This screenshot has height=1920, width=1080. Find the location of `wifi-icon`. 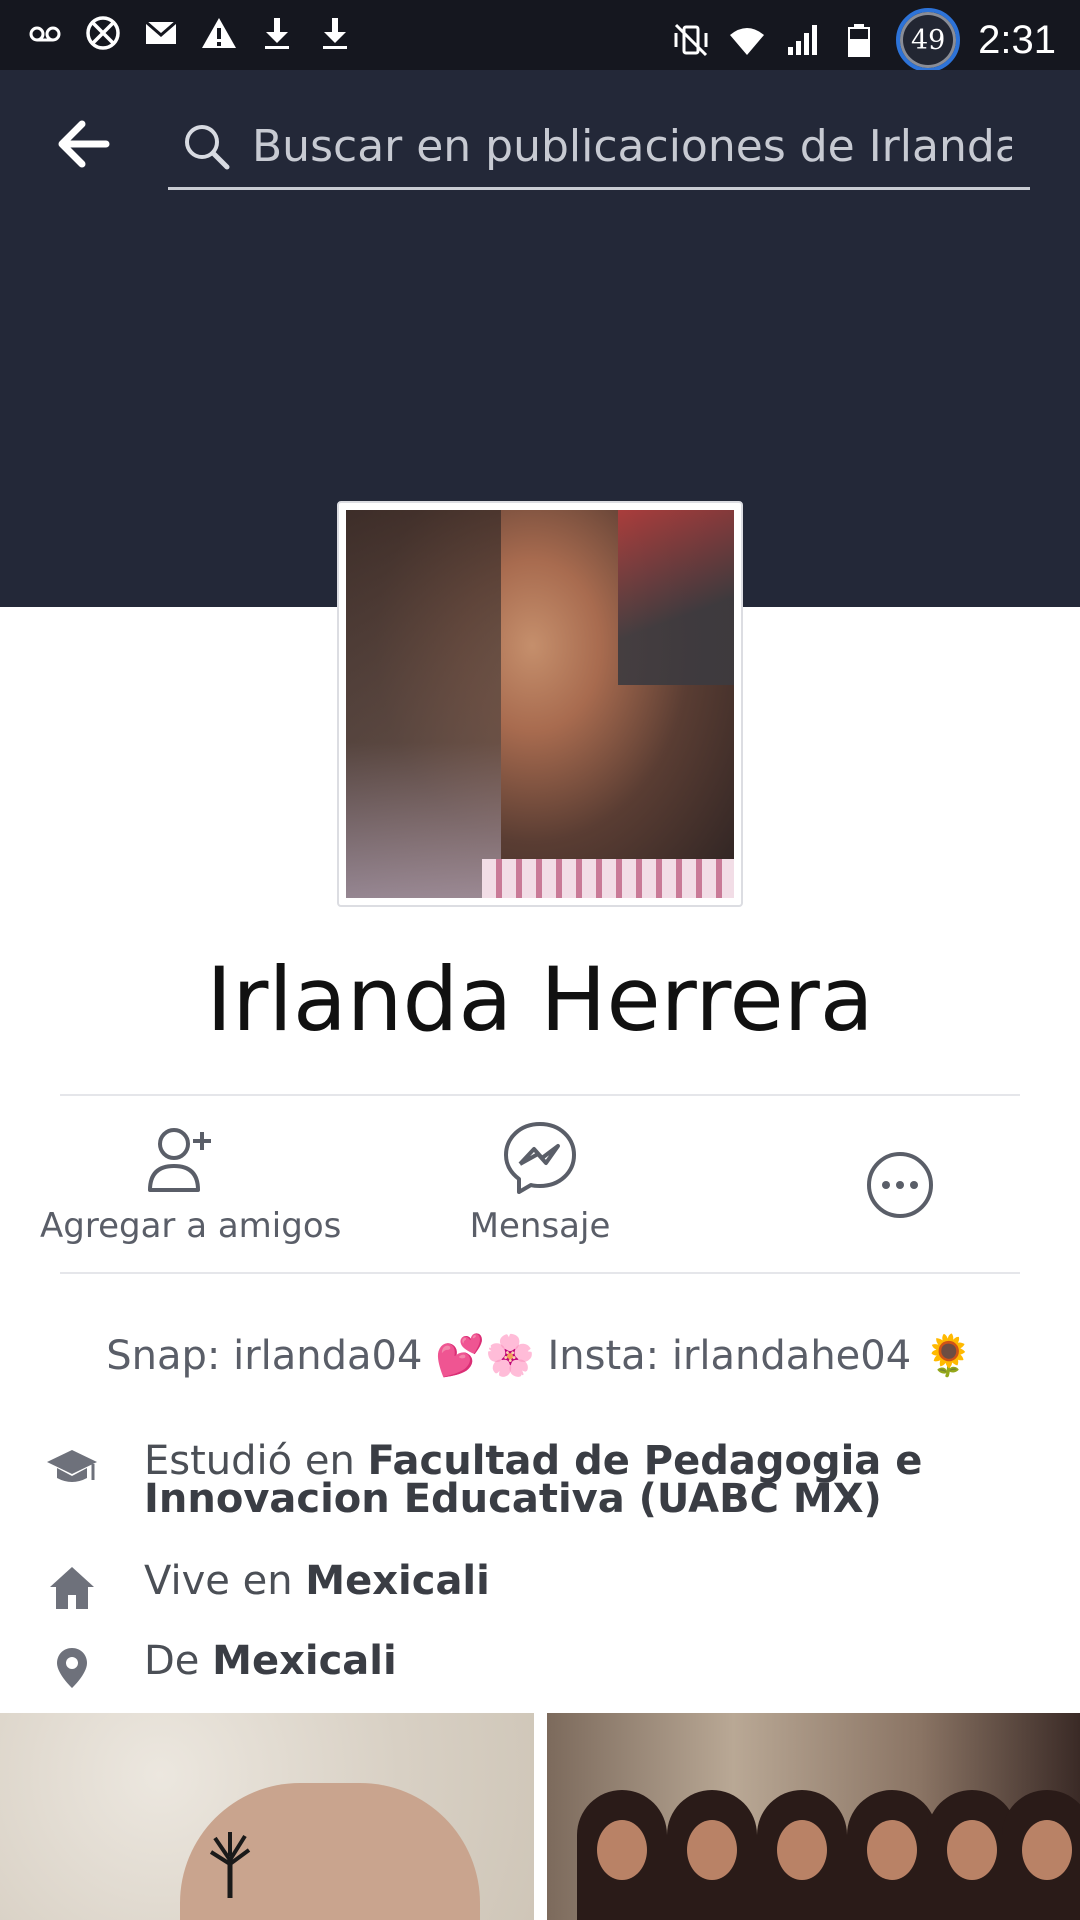

wifi-icon is located at coordinates (747, 40).